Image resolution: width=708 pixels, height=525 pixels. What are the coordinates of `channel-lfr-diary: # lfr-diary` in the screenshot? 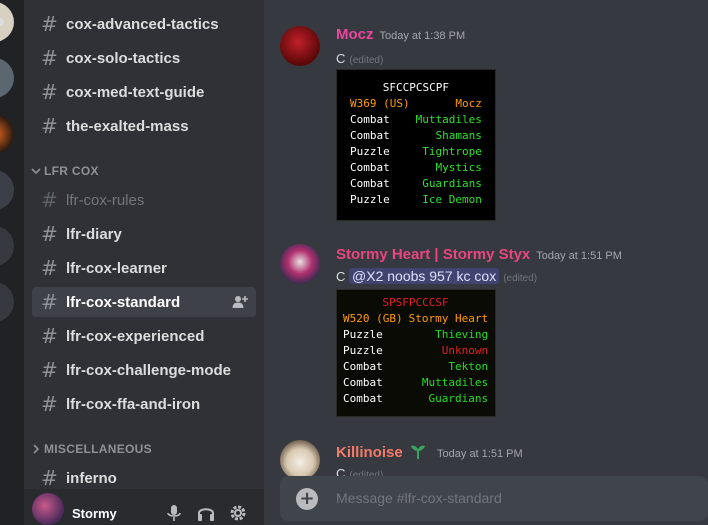 It's located at (144, 234).